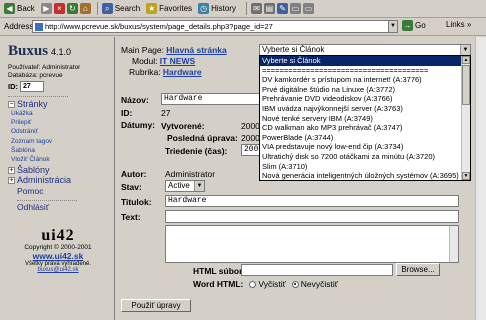 This screenshot has height=320, width=486. Describe the element at coordinates (177, 61) in the screenshot. I see `modul-link: IT NEWS` at that location.